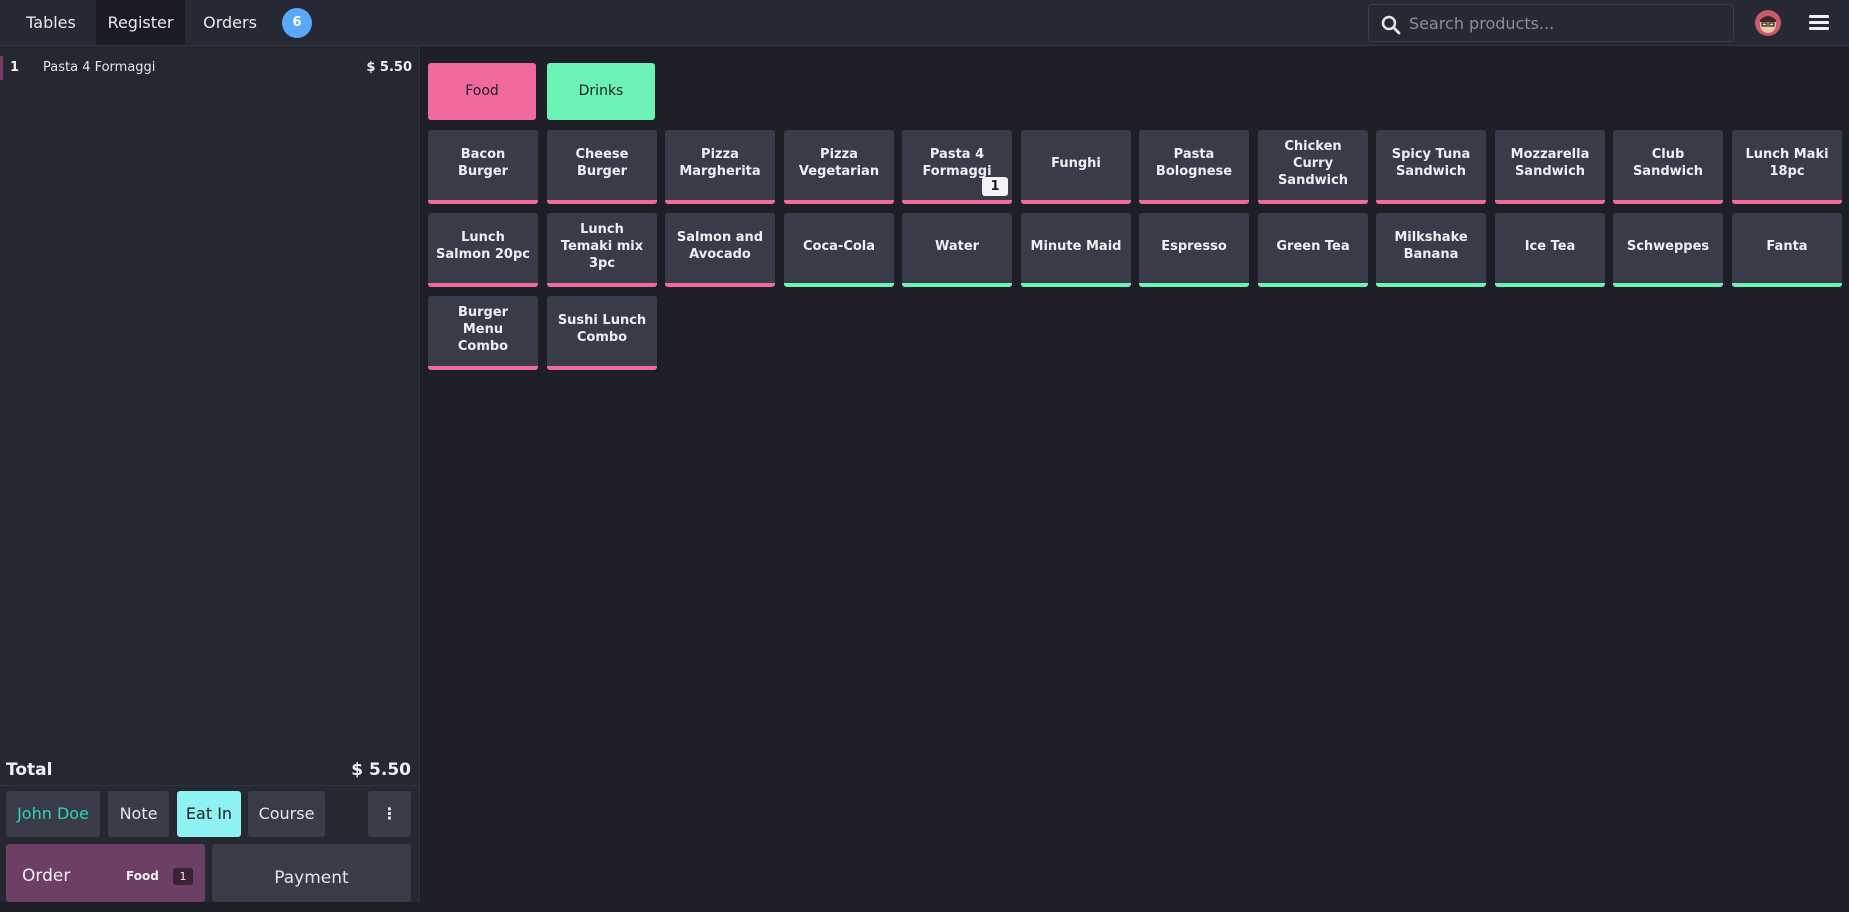 The width and height of the screenshot is (1849, 912). I want to click on product-tile: Ice Tea, so click(1550, 250).